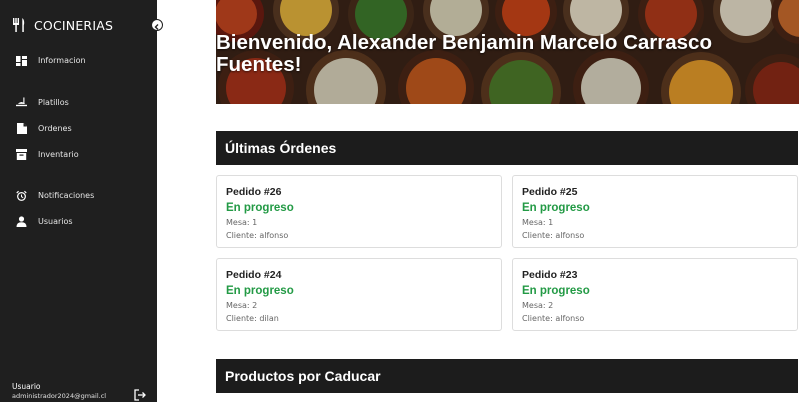 The image size is (799, 402). I want to click on order-title: Pedido #24, so click(254, 275).